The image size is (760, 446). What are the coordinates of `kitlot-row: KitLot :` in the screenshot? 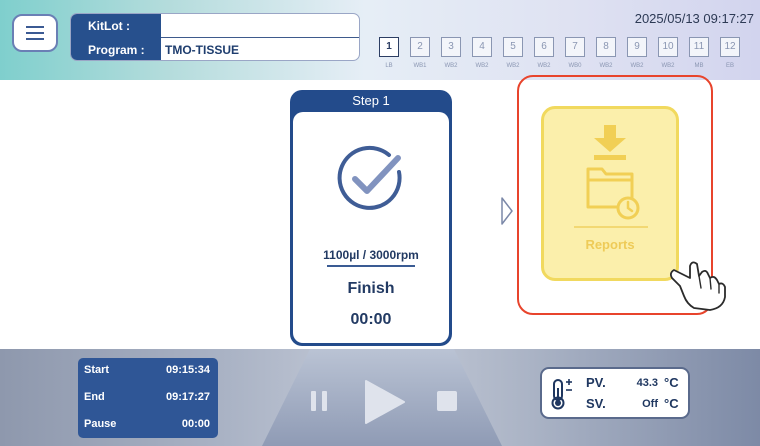 It's located at (215, 26).